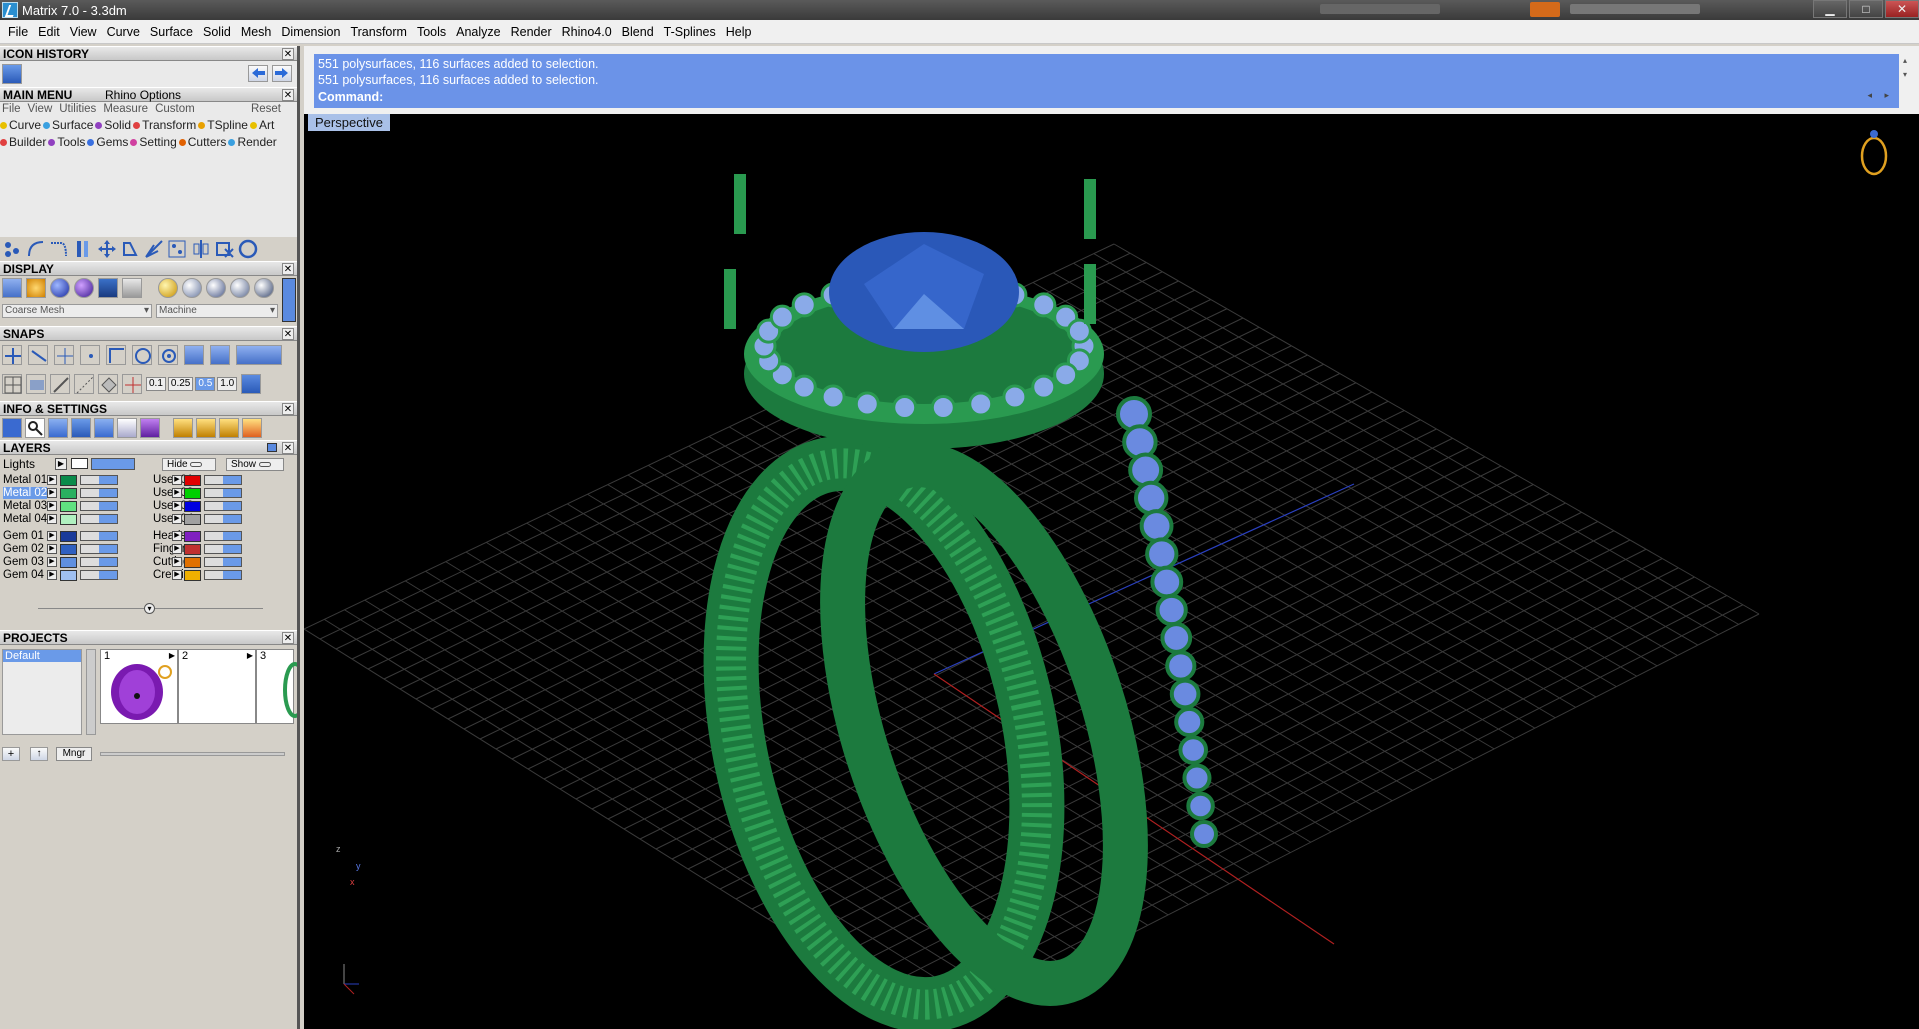 The image size is (1919, 1029). I want to click on project-snap-icon, so click(60, 384).